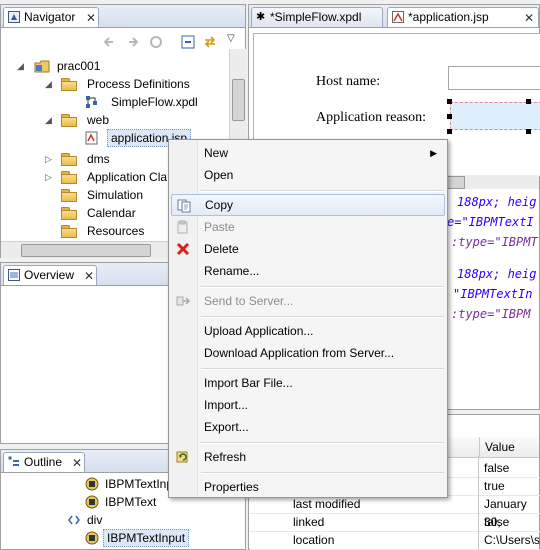 This screenshot has height=550, width=540. I want to click on tab-application-jsp: *application.jsp ✕, so click(463, 17).